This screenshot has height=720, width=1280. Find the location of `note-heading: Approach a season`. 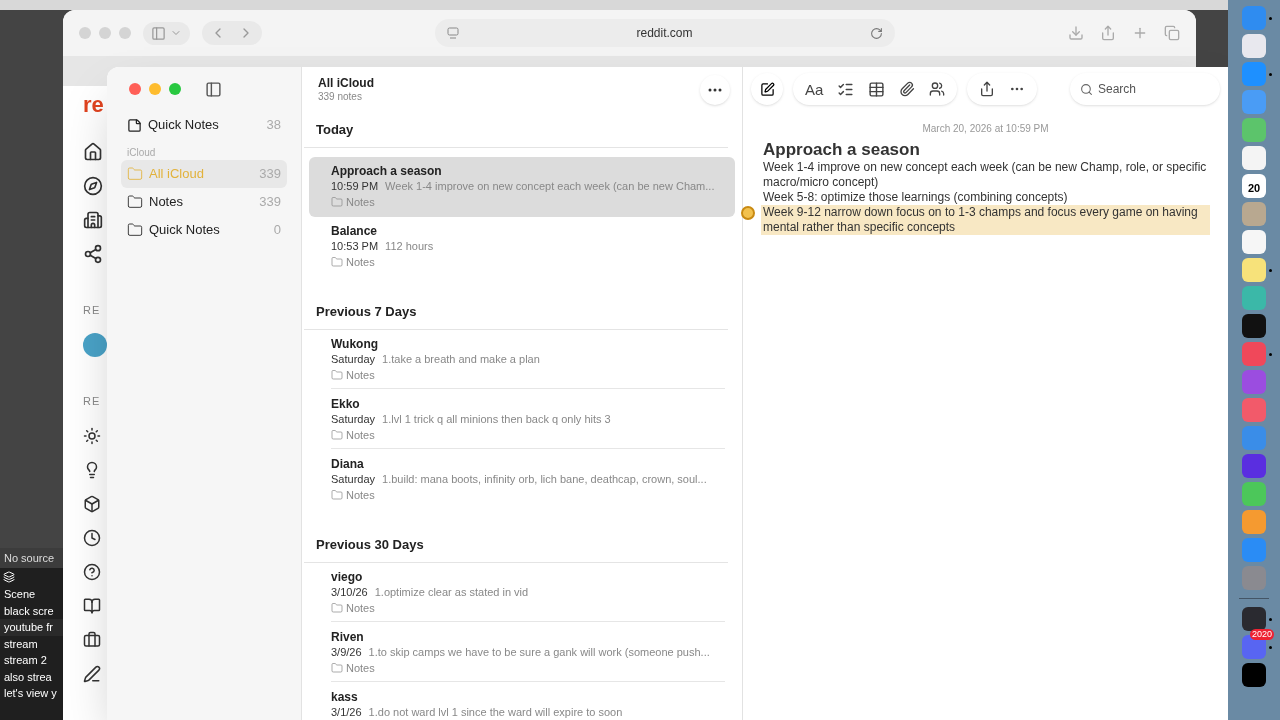

note-heading: Approach a season is located at coordinates (842, 150).